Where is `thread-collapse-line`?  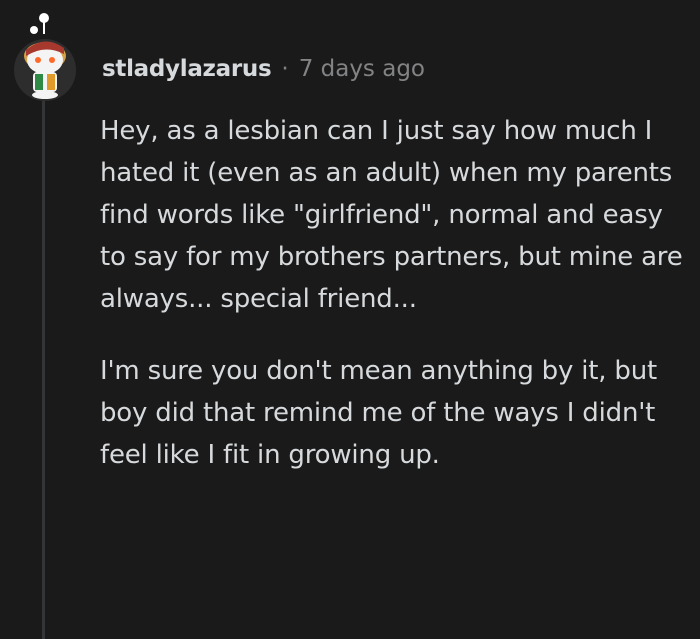
thread-collapse-line is located at coordinates (43, 368).